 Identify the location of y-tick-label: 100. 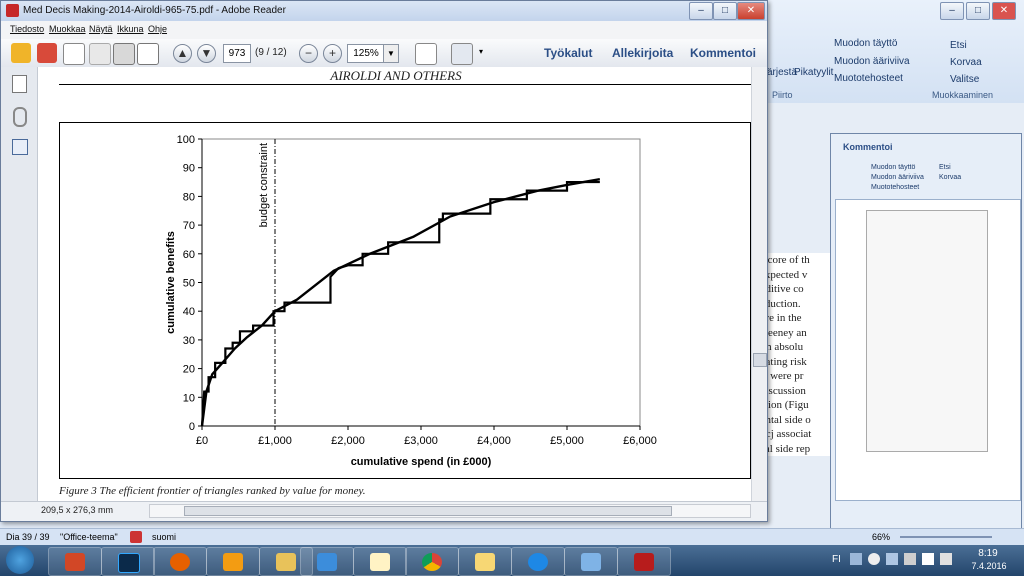
(186, 140).